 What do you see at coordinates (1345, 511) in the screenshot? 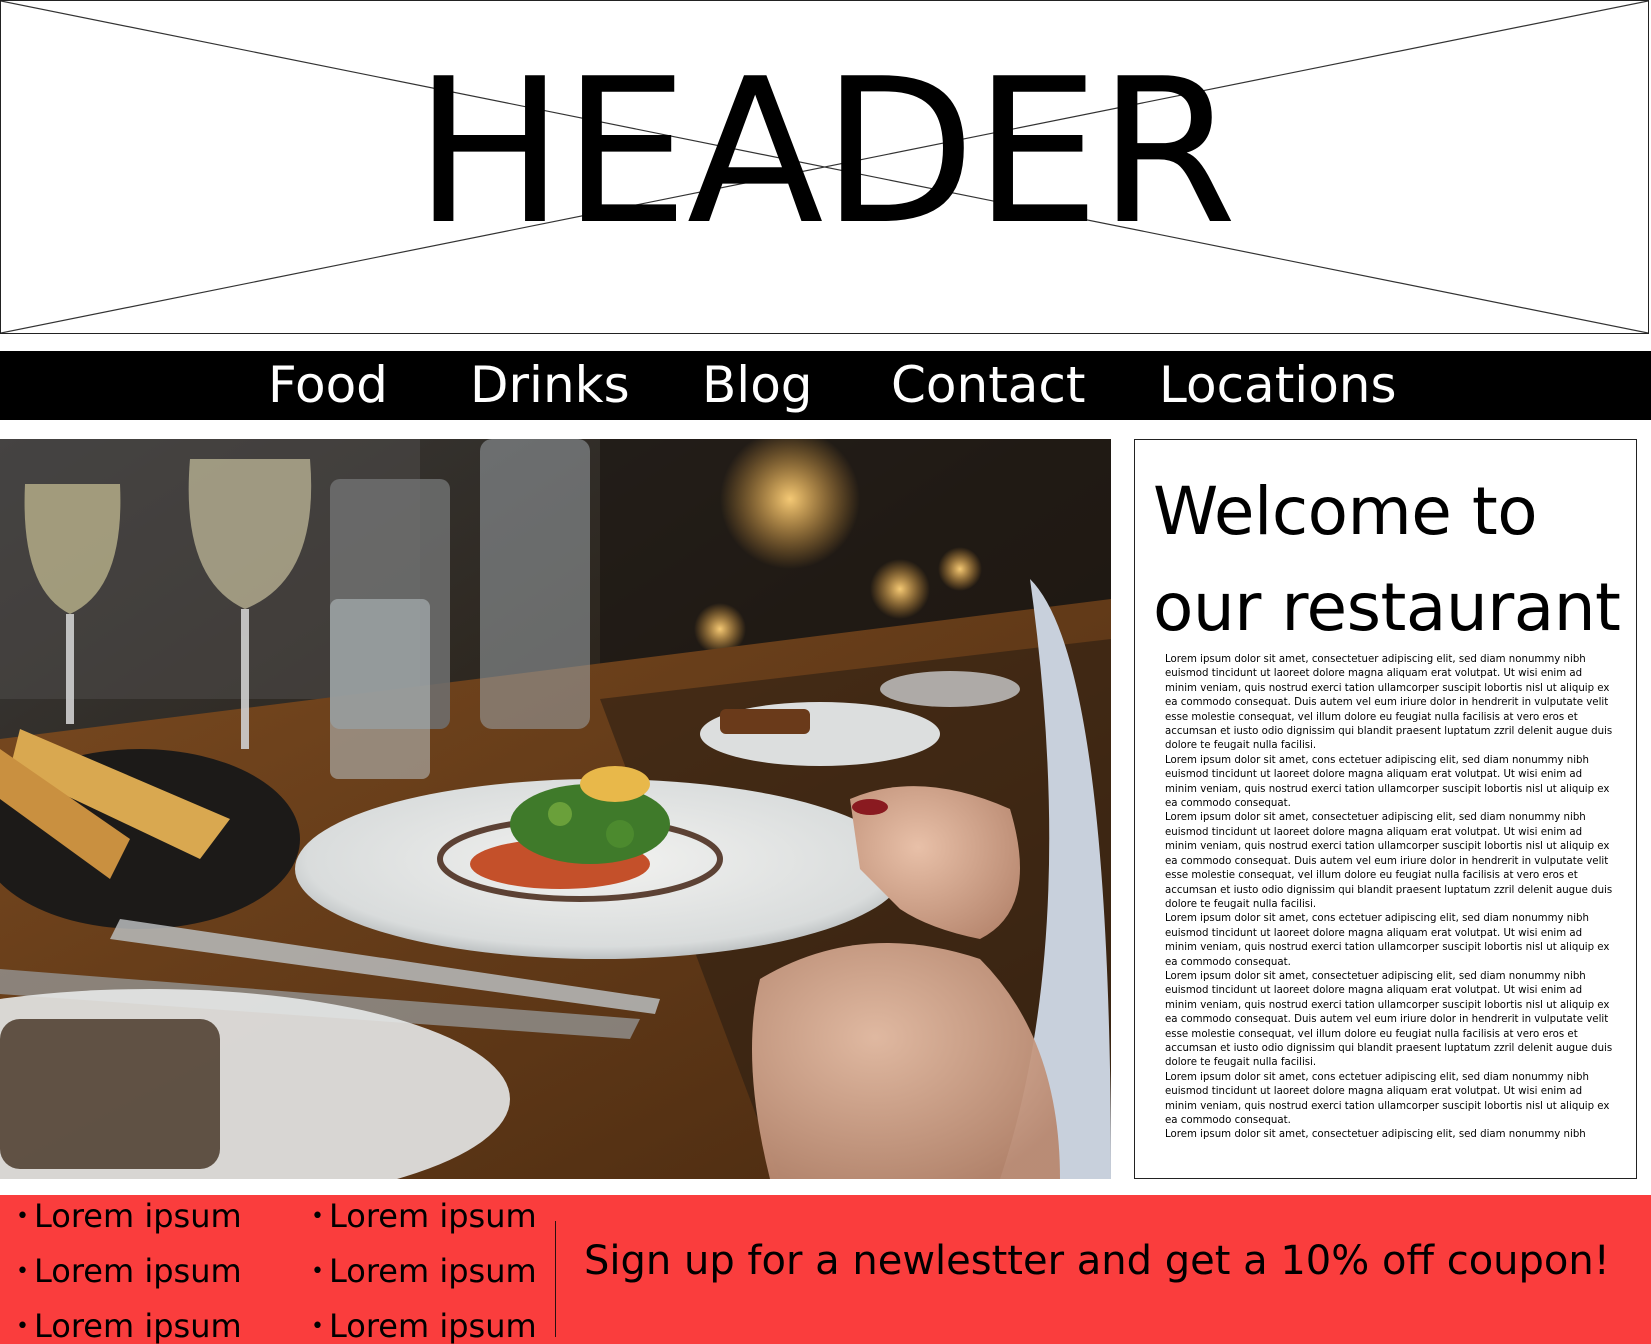
I see `welcome-title-line1: Welcome to` at bounding box center [1345, 511].